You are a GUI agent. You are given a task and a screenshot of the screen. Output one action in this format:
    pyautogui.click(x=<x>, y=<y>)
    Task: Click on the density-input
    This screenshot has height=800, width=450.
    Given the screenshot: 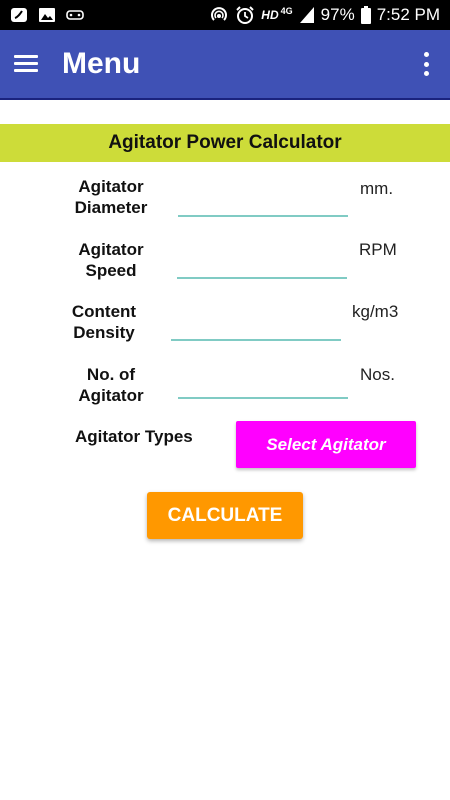 What is the action you would take?
    pyautogui.click(x=256, y=321)
    